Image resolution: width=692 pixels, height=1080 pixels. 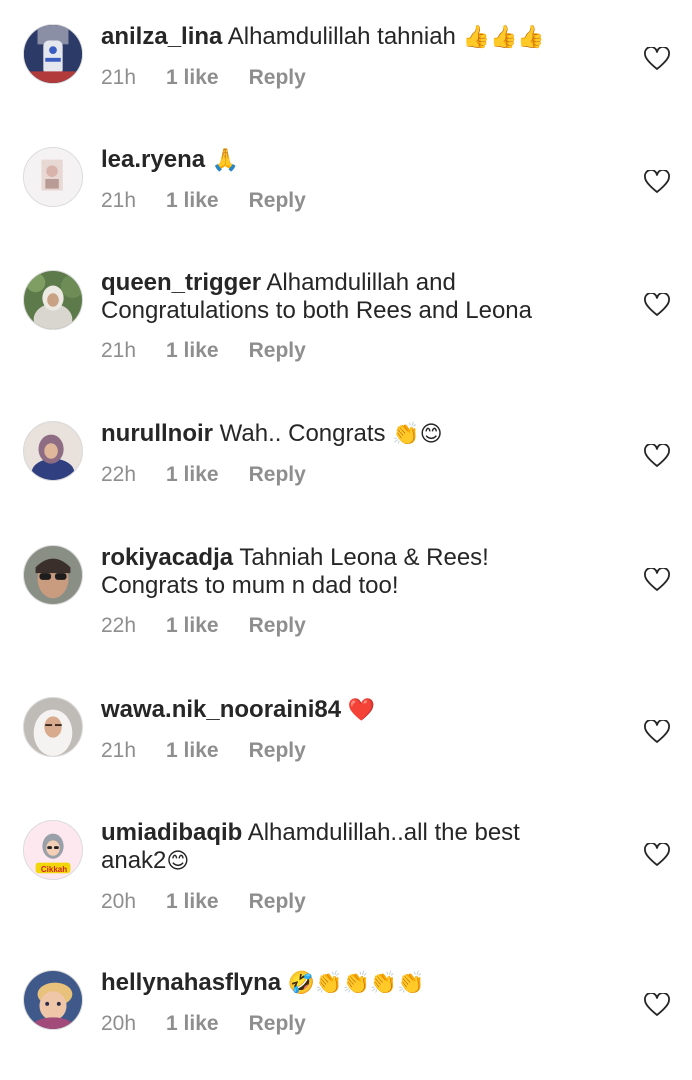 What do you see at coordinates (361, 710) in the screenshot?
I see `comment-emoji: ❤️` at bounding box center [361, 710].